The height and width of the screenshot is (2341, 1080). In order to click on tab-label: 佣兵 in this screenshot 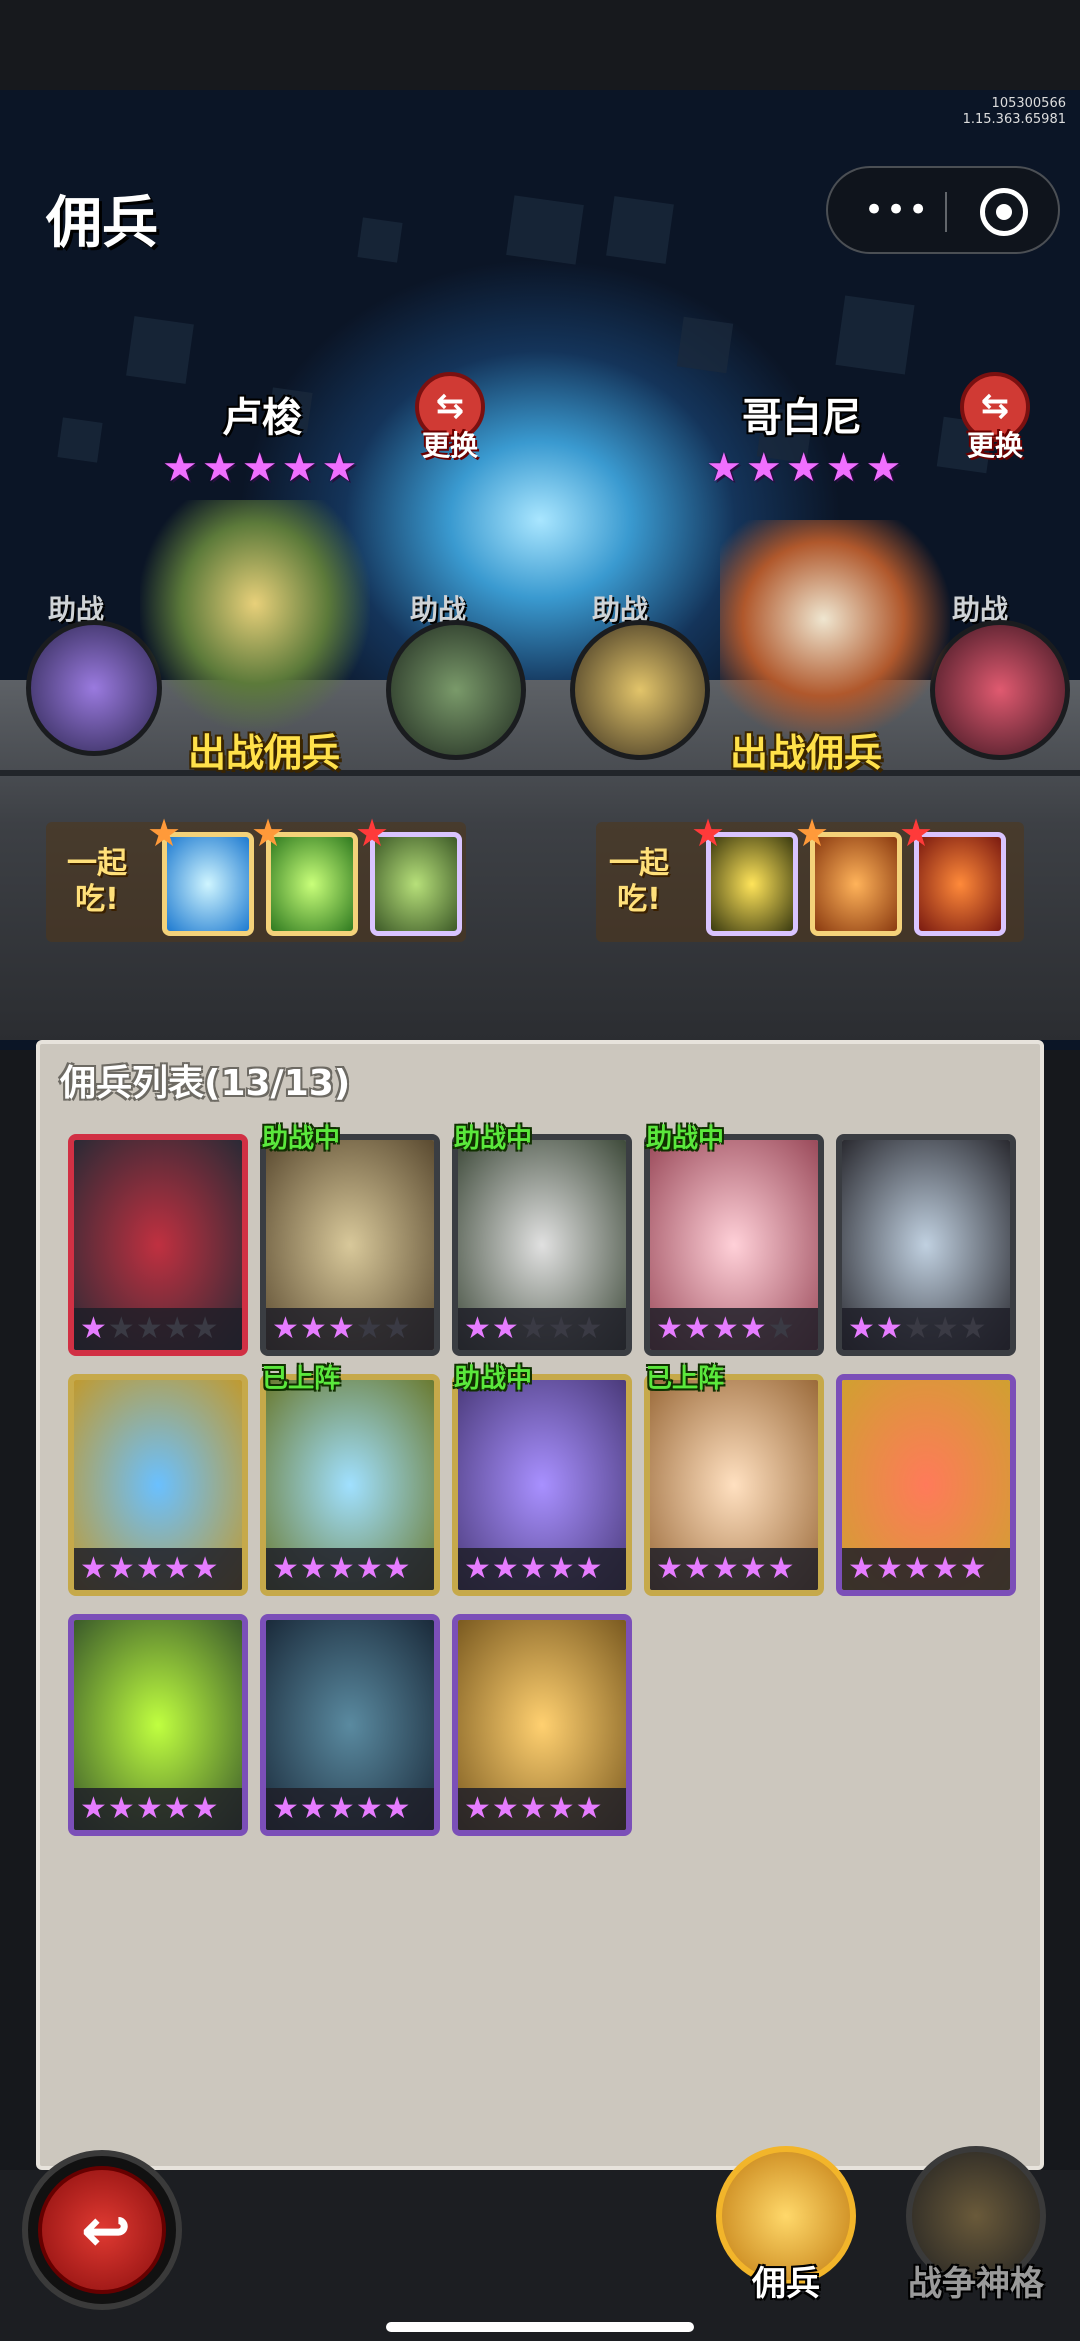, I will do `click(786, 2284)`.